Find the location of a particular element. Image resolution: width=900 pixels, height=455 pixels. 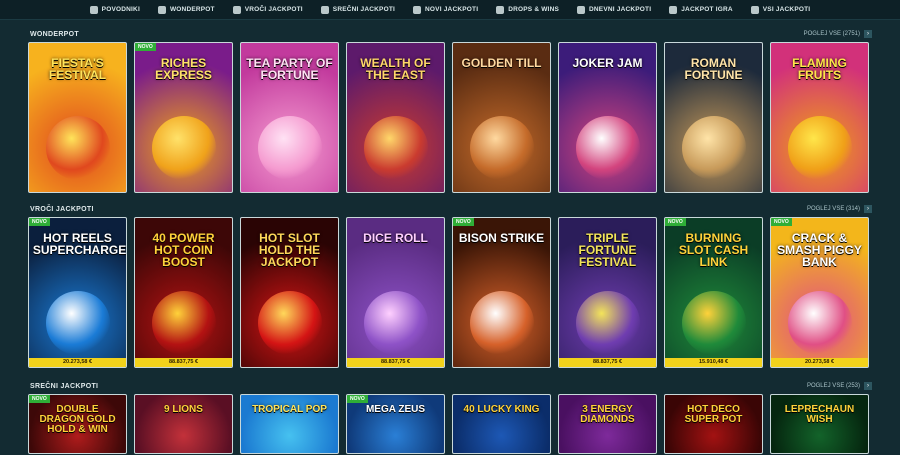

game-tile: Flaming Fruits is located at coordinates (819, 117).